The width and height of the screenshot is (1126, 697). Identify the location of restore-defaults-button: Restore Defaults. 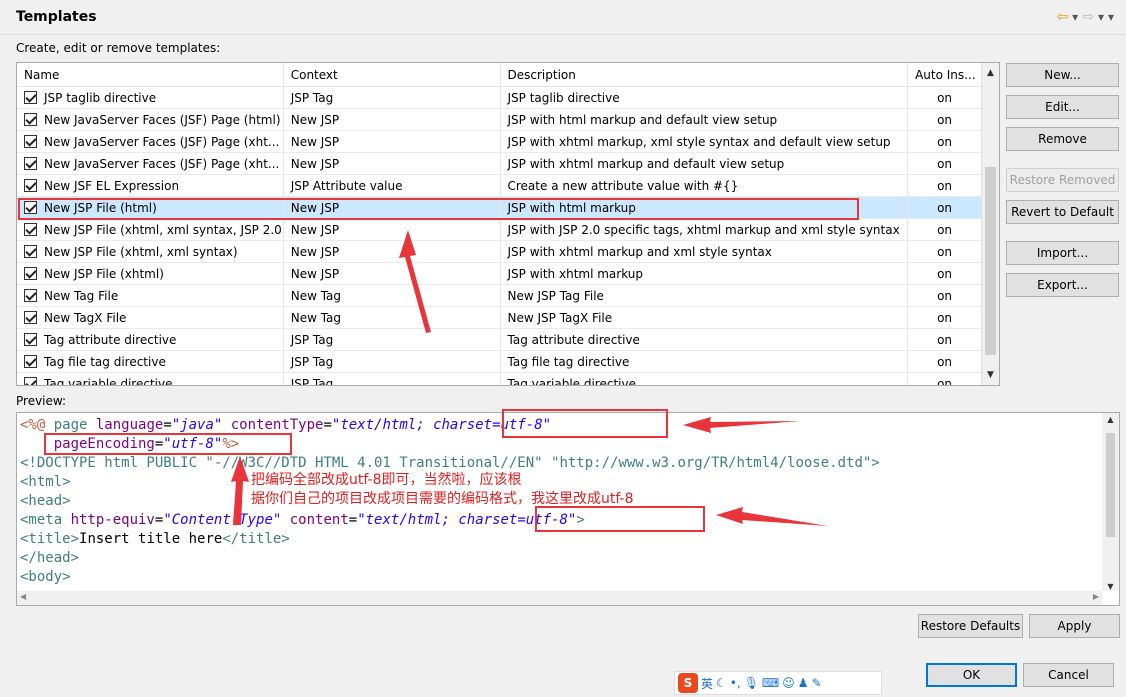
(970, 626).